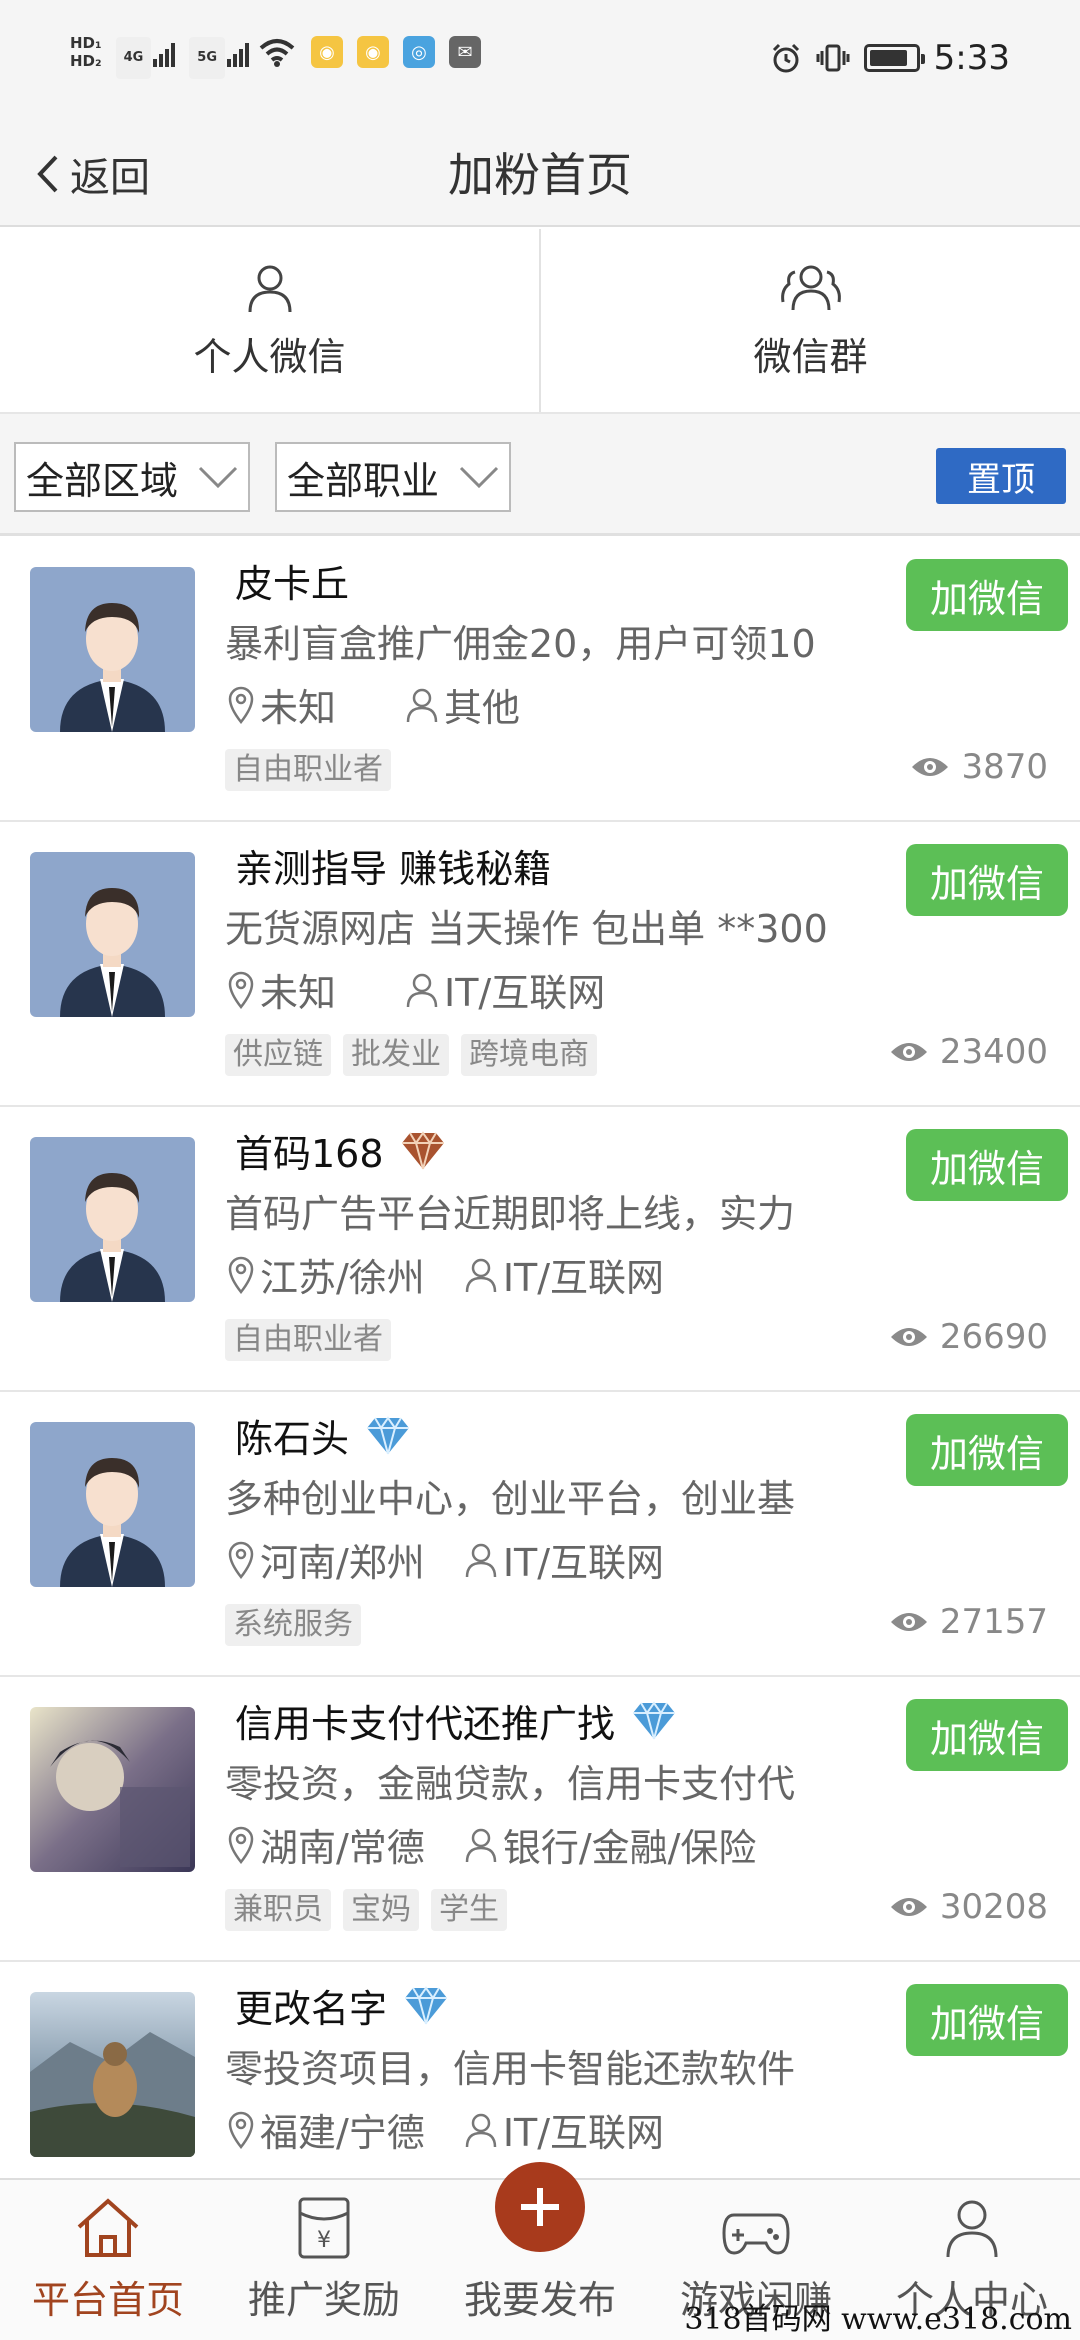  What do you see at coordinates (540, 2207) in the screenshot?
I see `plus-icon` at bounding box center [540, 2207].